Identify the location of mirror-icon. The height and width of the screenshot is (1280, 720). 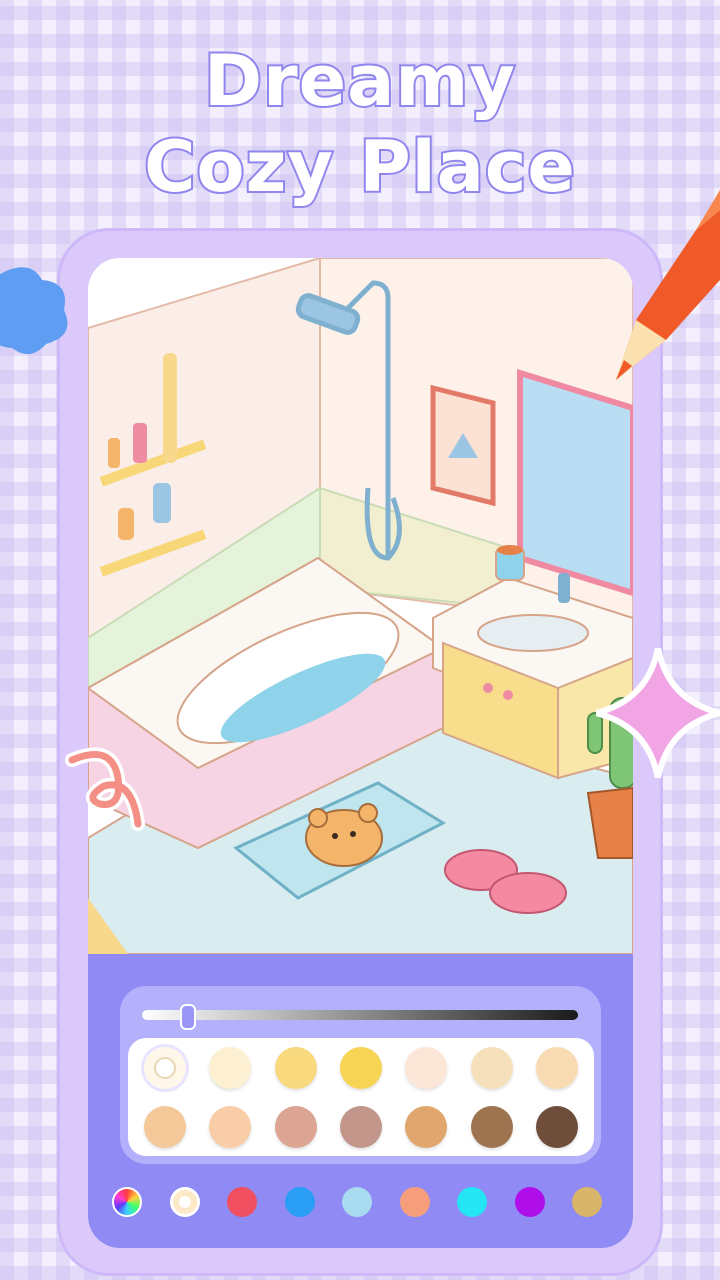
(575, 482).